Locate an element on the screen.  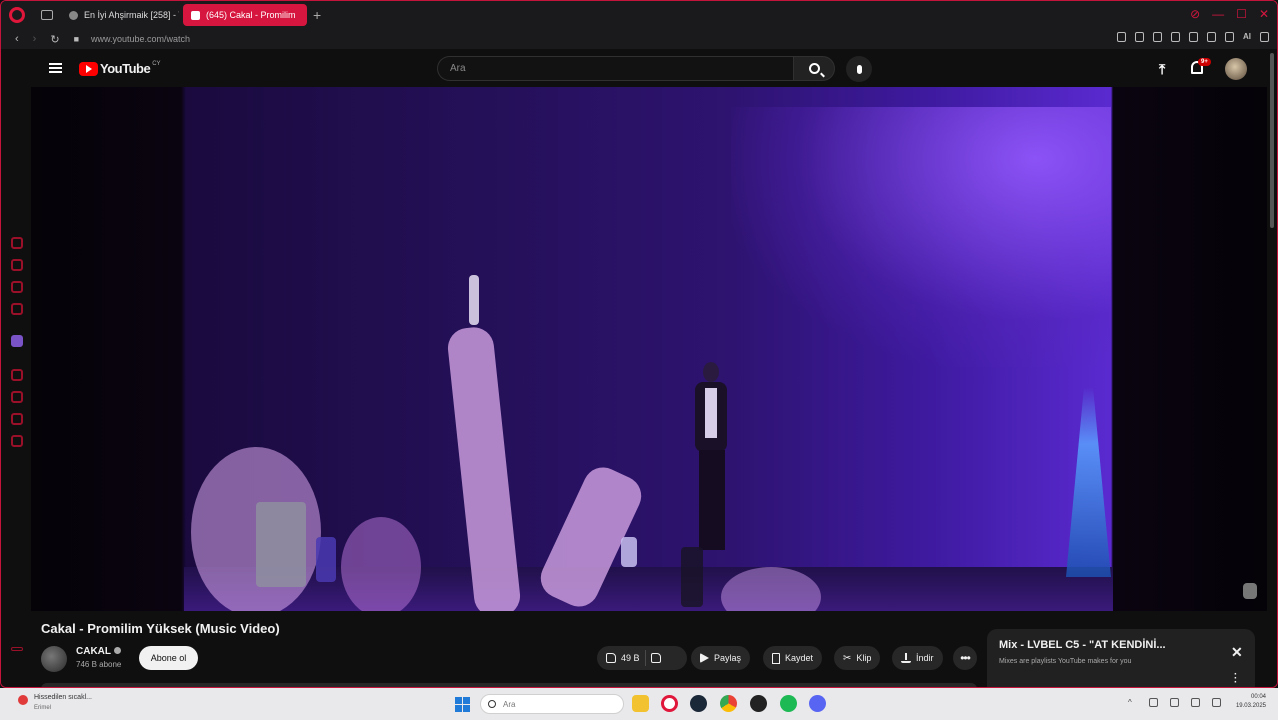
channel-name: CAKAL is located at coordinates (98, 651).